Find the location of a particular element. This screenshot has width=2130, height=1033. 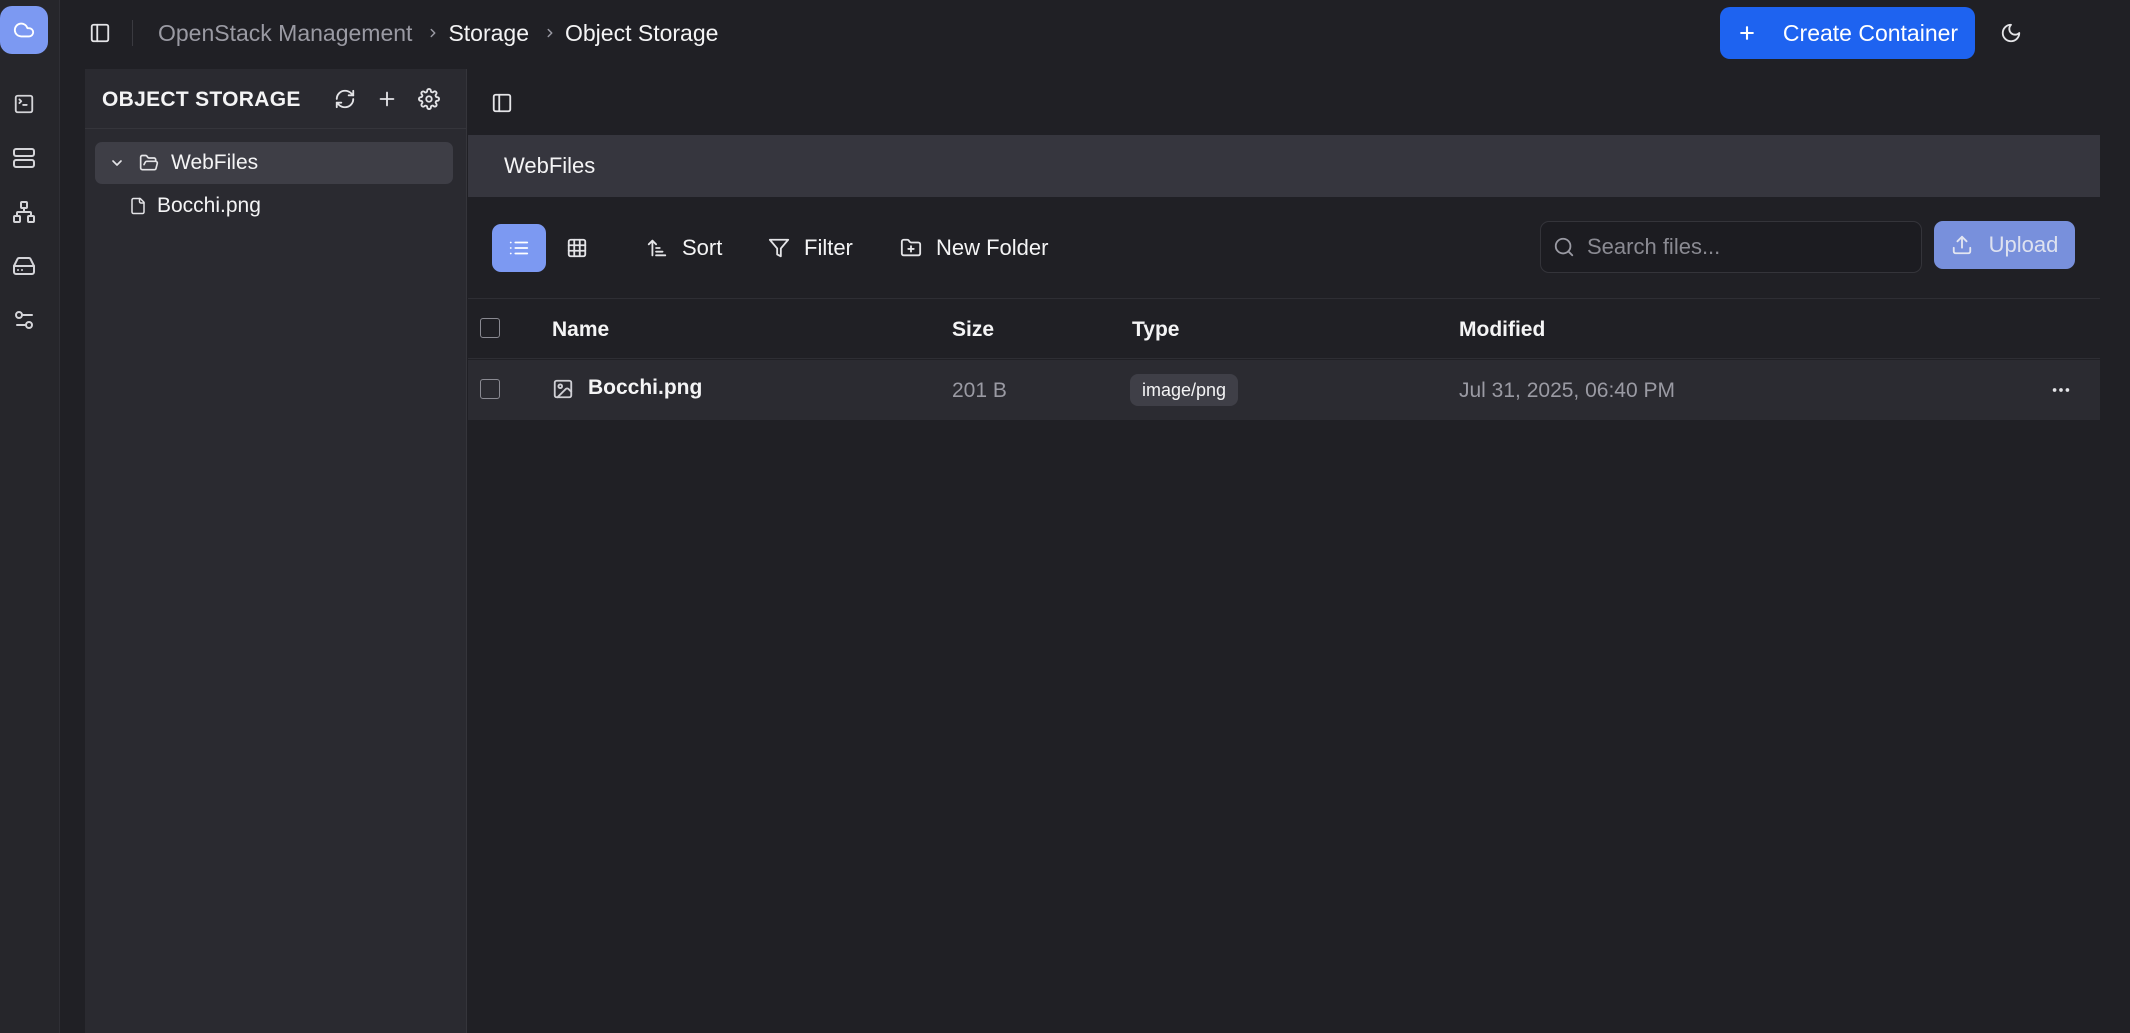

terminal-icon is located at coordinates (24, 104).